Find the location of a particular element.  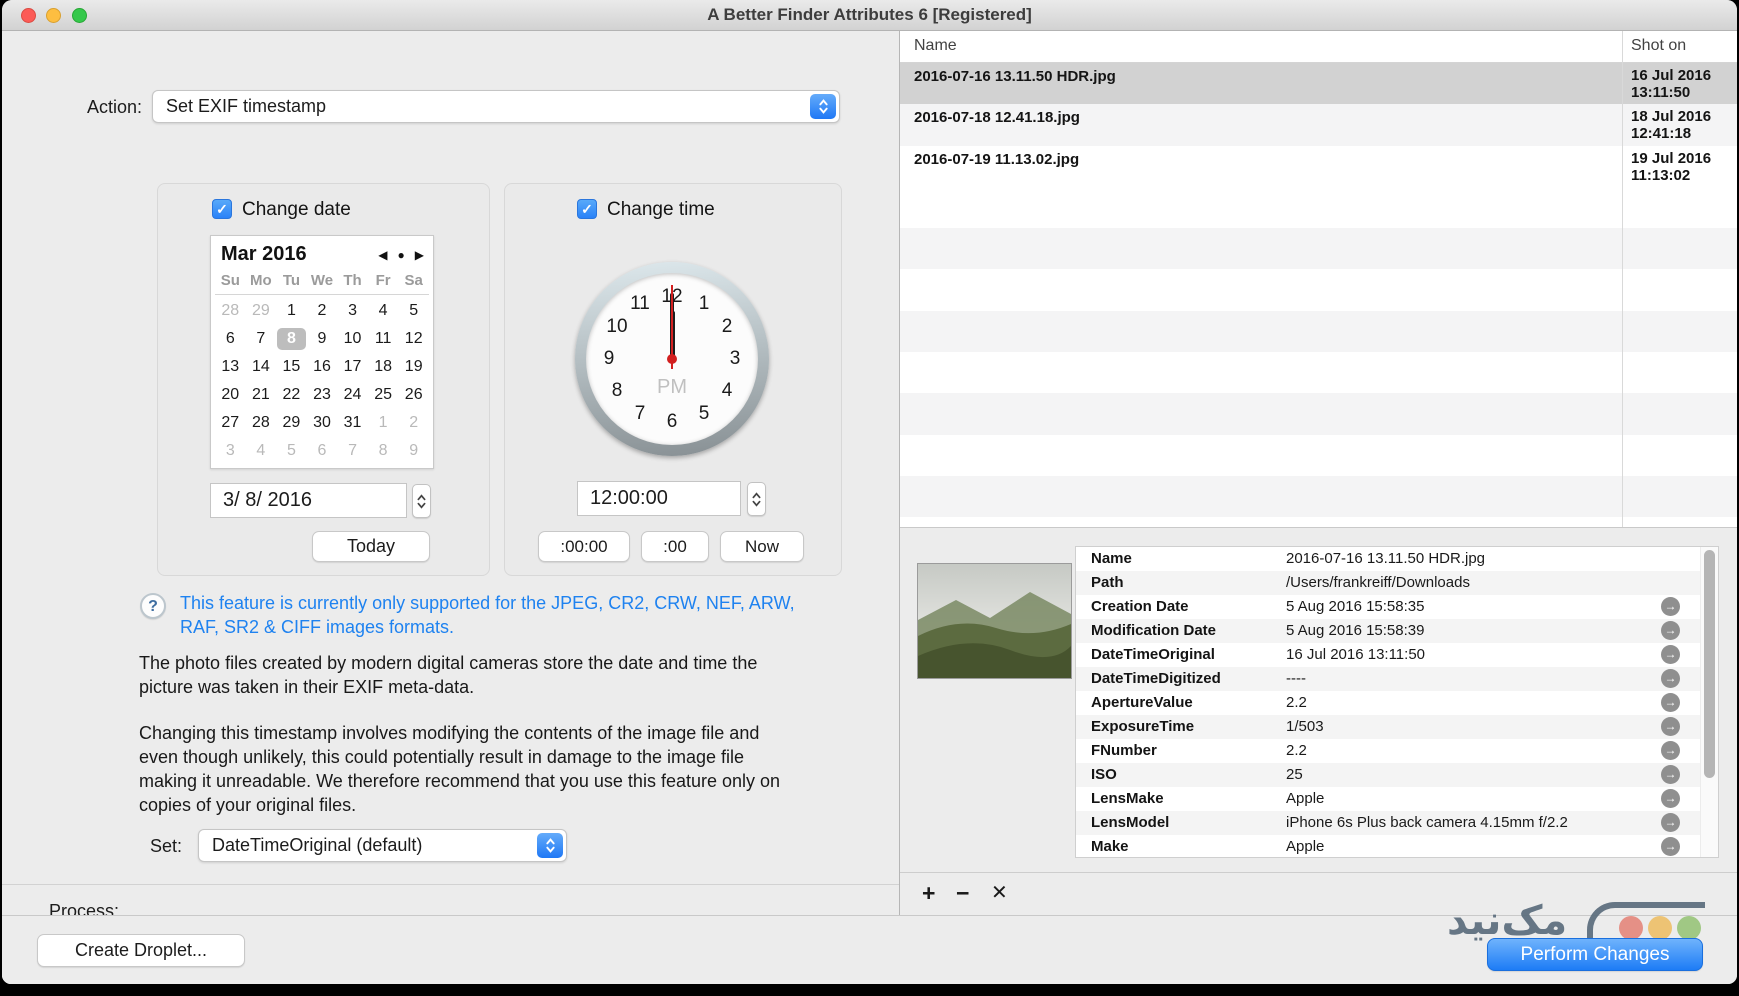

scrollbar-thumb is located at coordinates (1709, 664).